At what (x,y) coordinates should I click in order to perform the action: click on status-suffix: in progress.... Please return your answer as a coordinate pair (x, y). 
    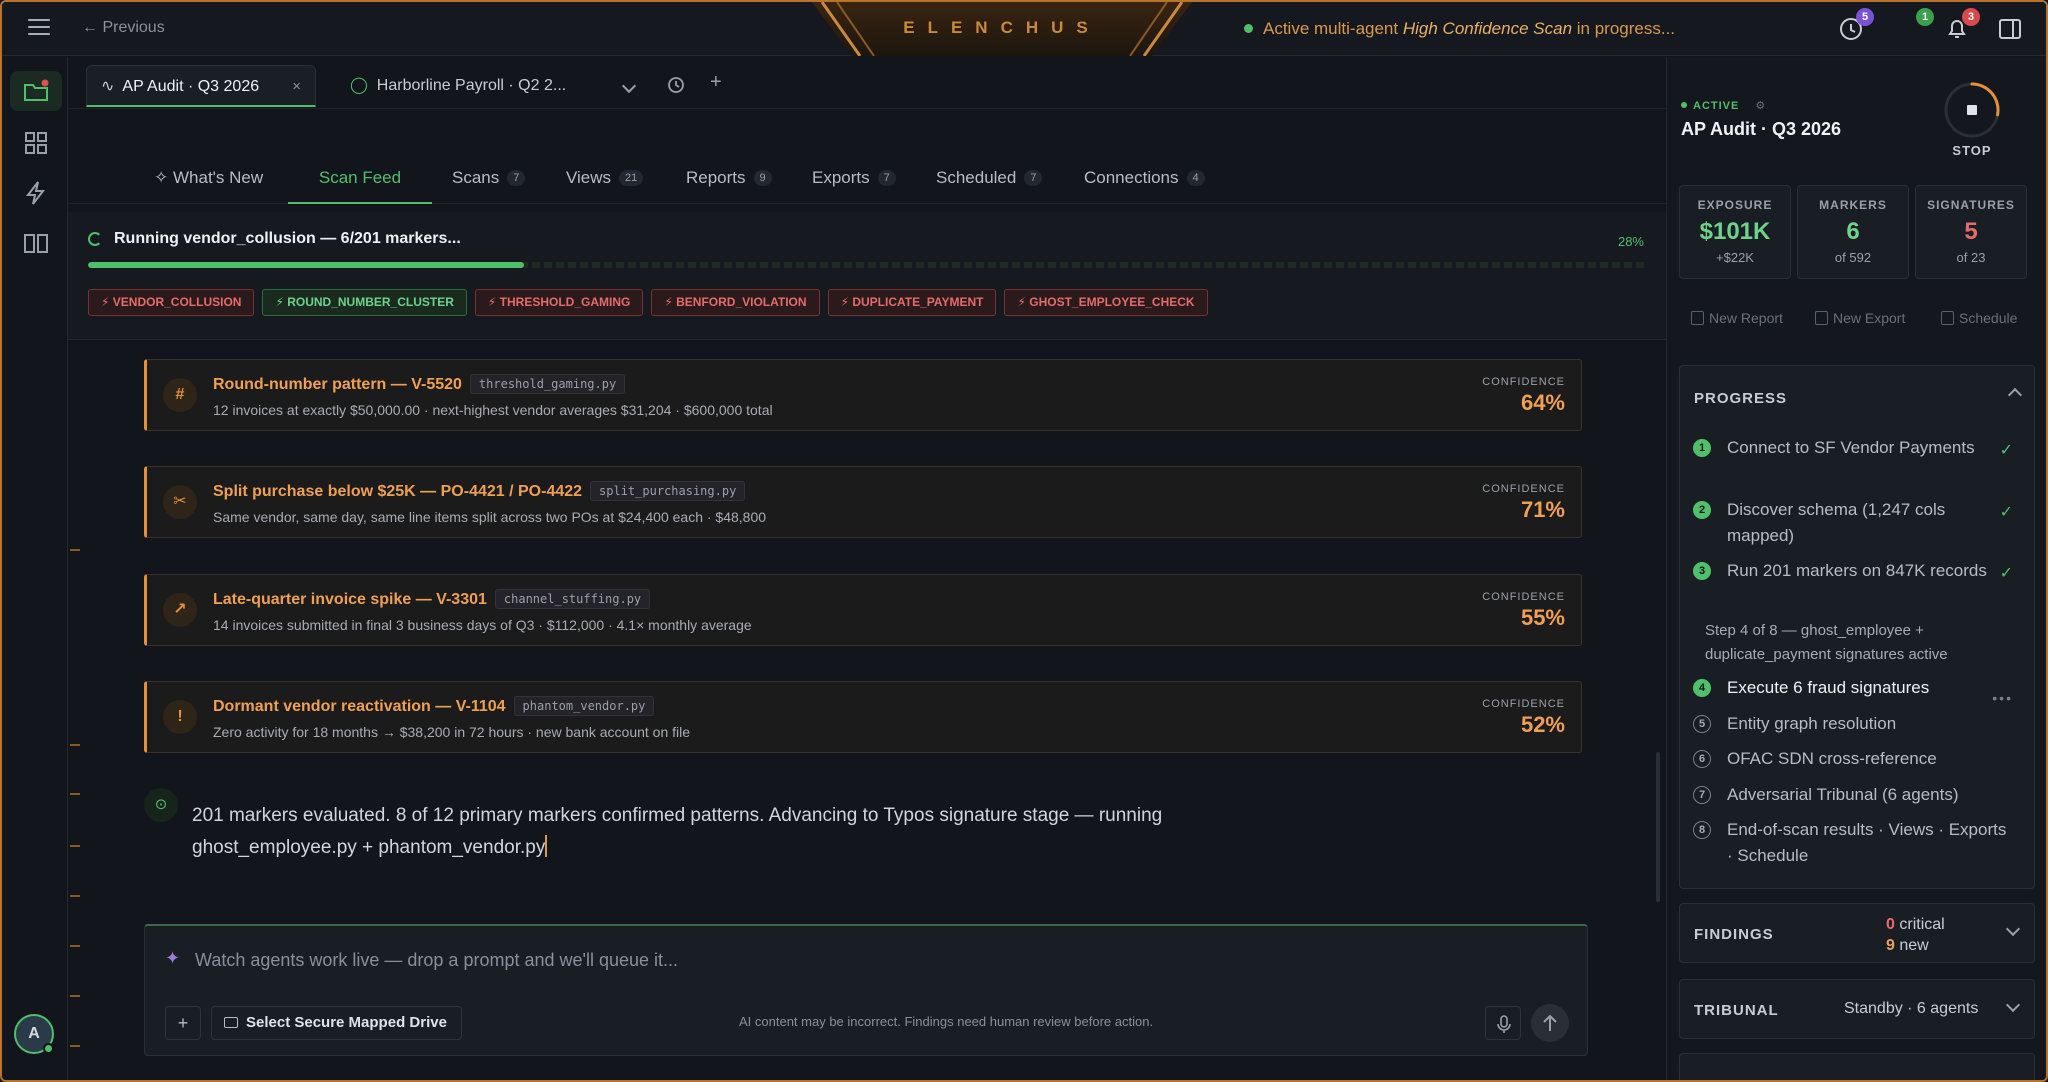
    Looking at the image, I should click on (1626, 28).